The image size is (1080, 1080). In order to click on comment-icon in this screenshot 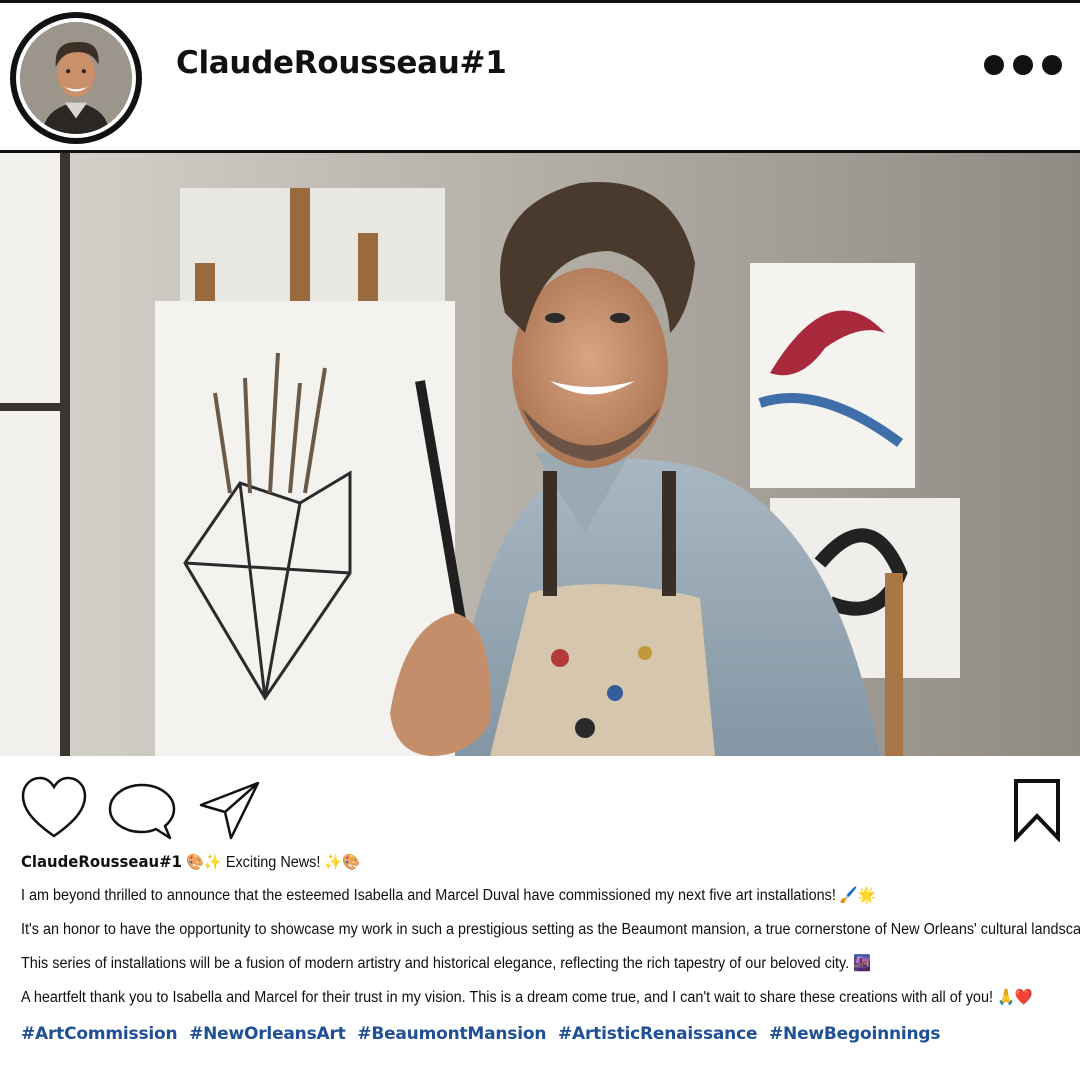, I will do `click(142, 812)`.